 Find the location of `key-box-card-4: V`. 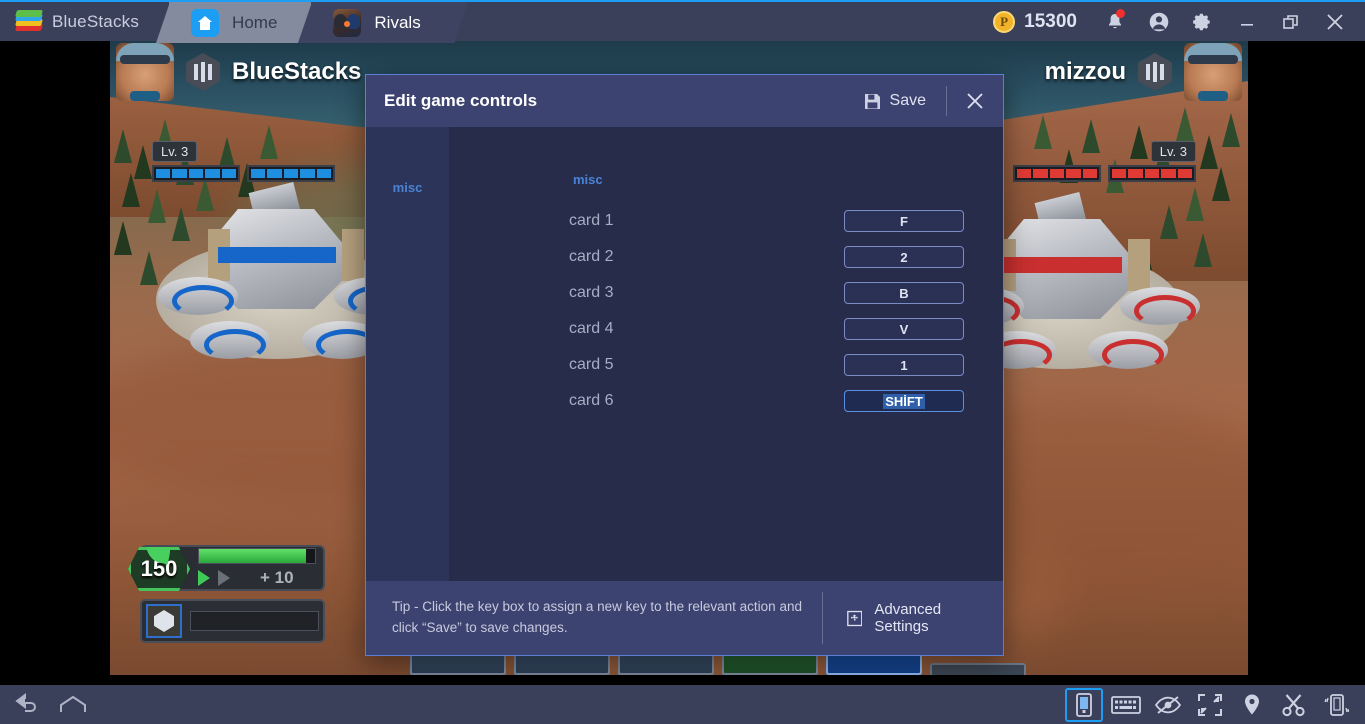

key-box-card-4: V is located at coordinates (904, 329).